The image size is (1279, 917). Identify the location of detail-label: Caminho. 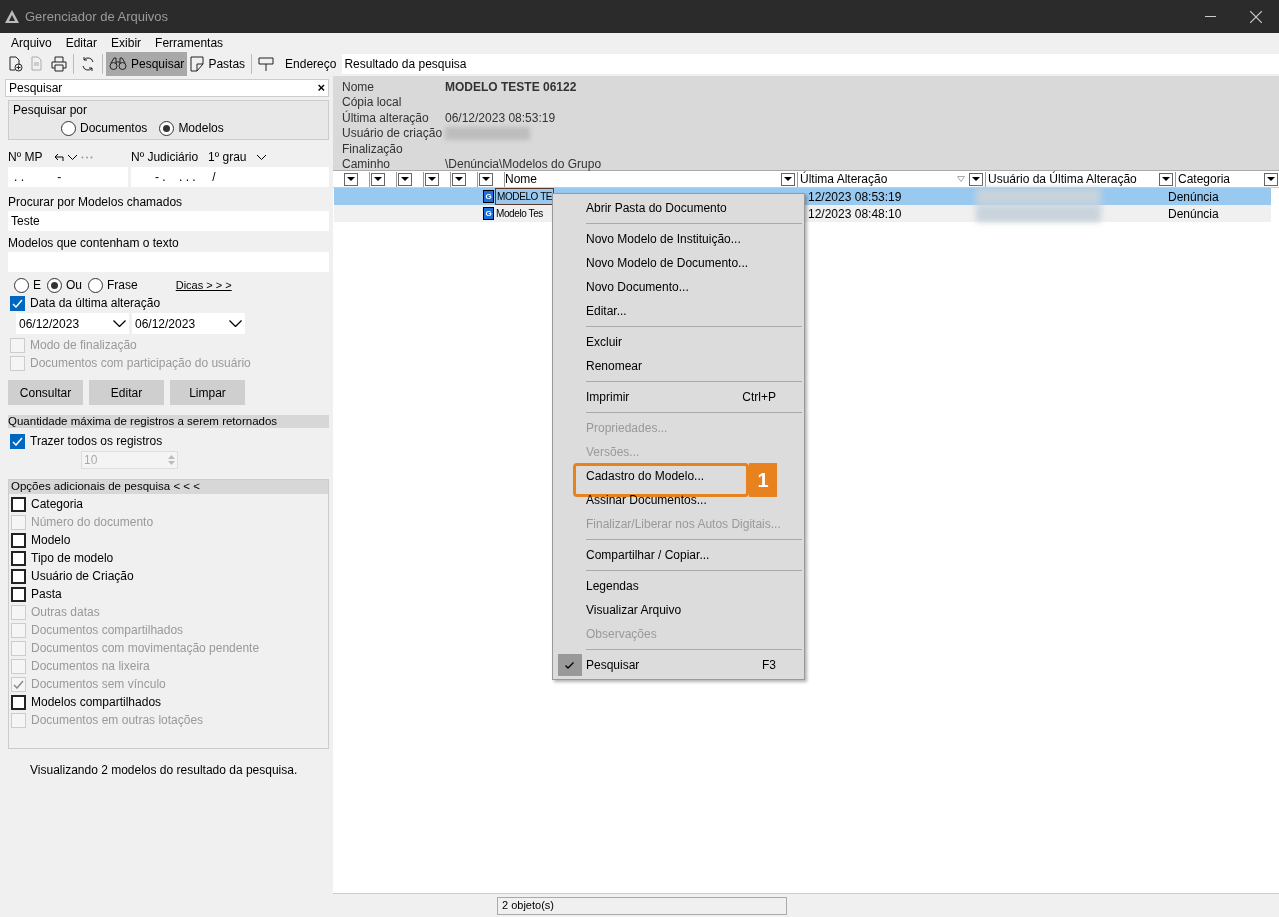
(367, 165).